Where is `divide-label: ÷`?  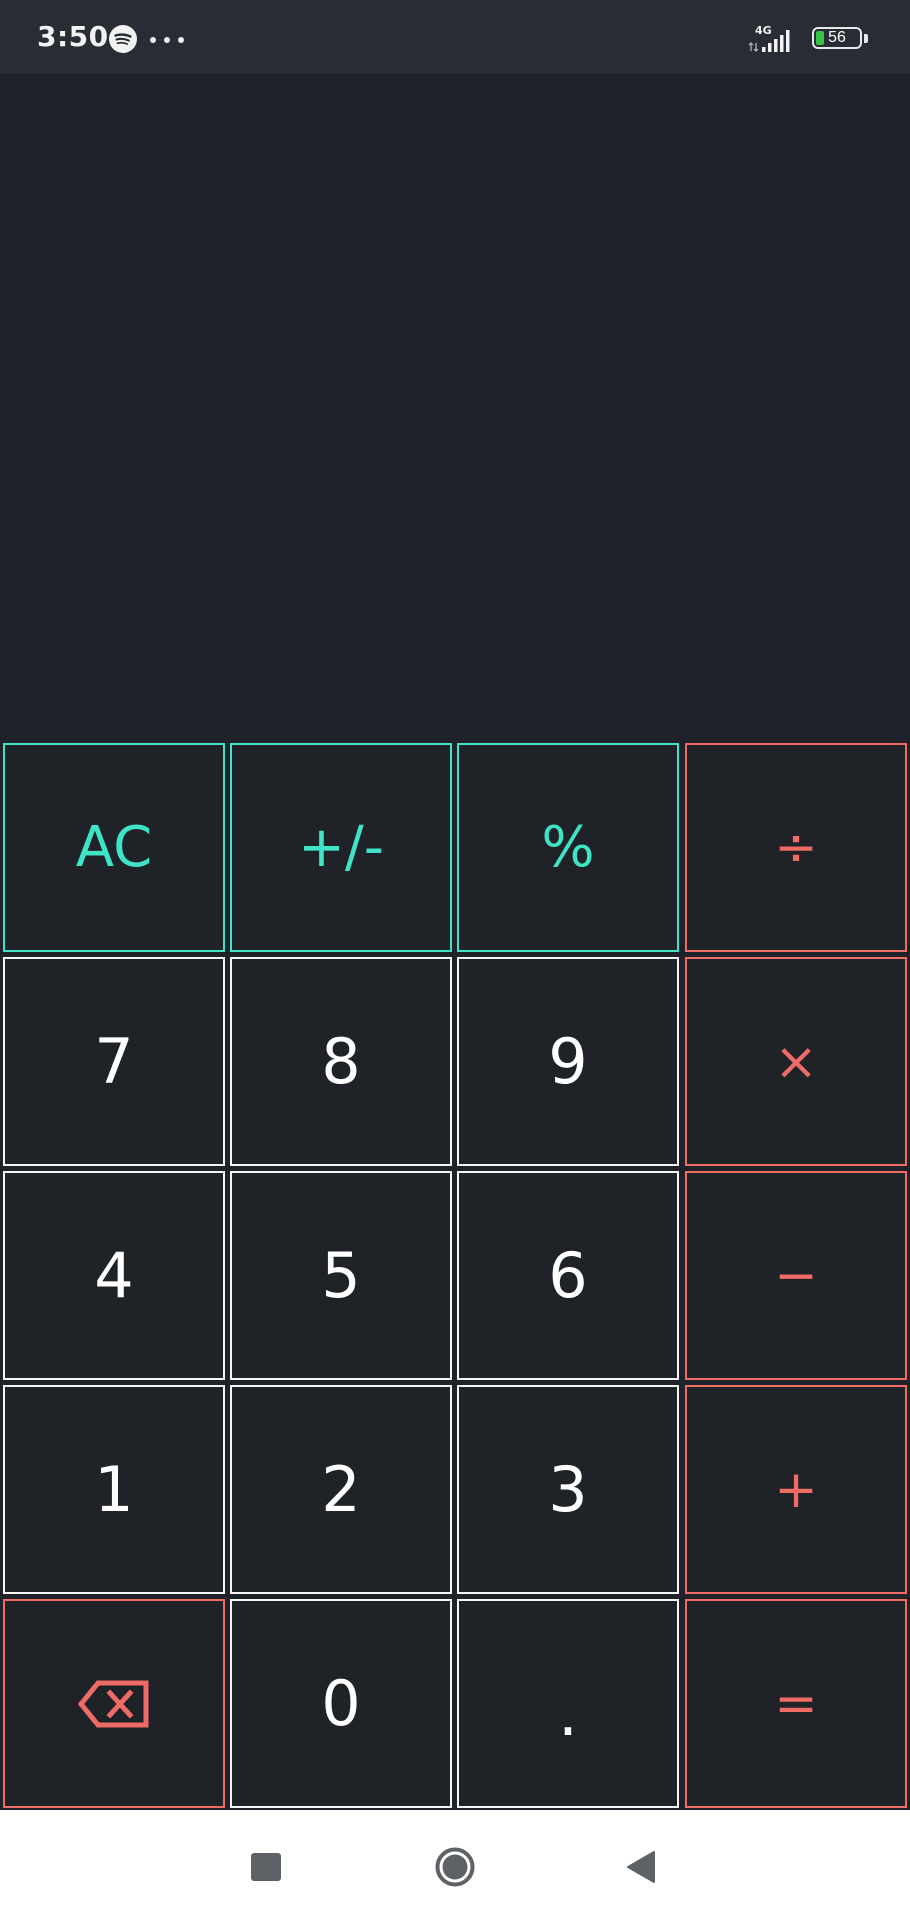 divide-label: ÷ is located at coordinates (796, 847).